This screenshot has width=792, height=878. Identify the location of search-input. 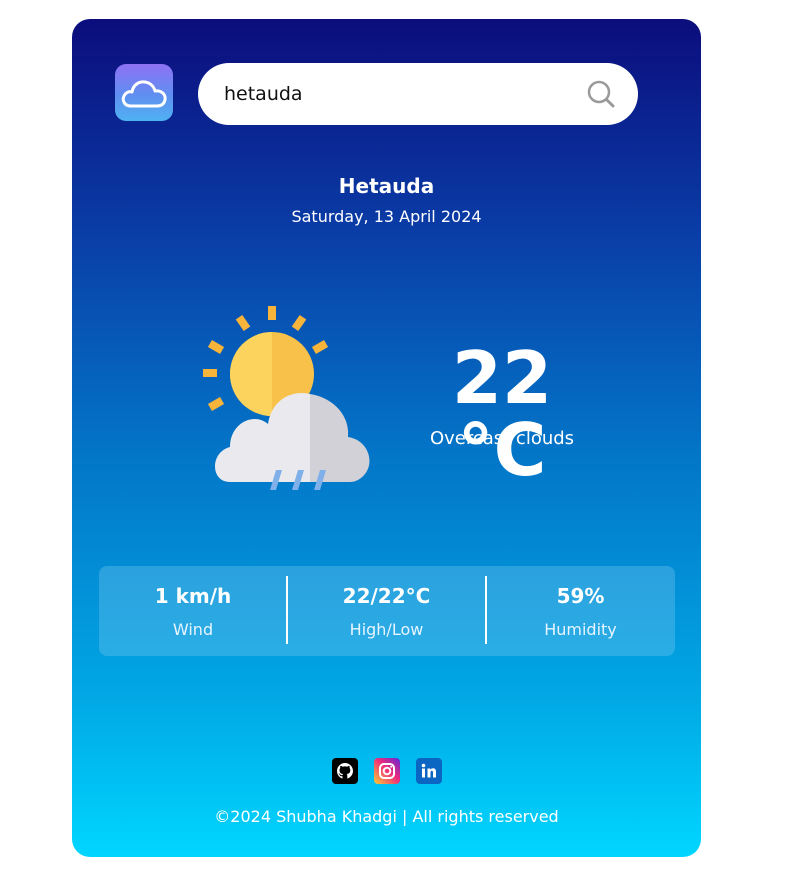
(394, 94).